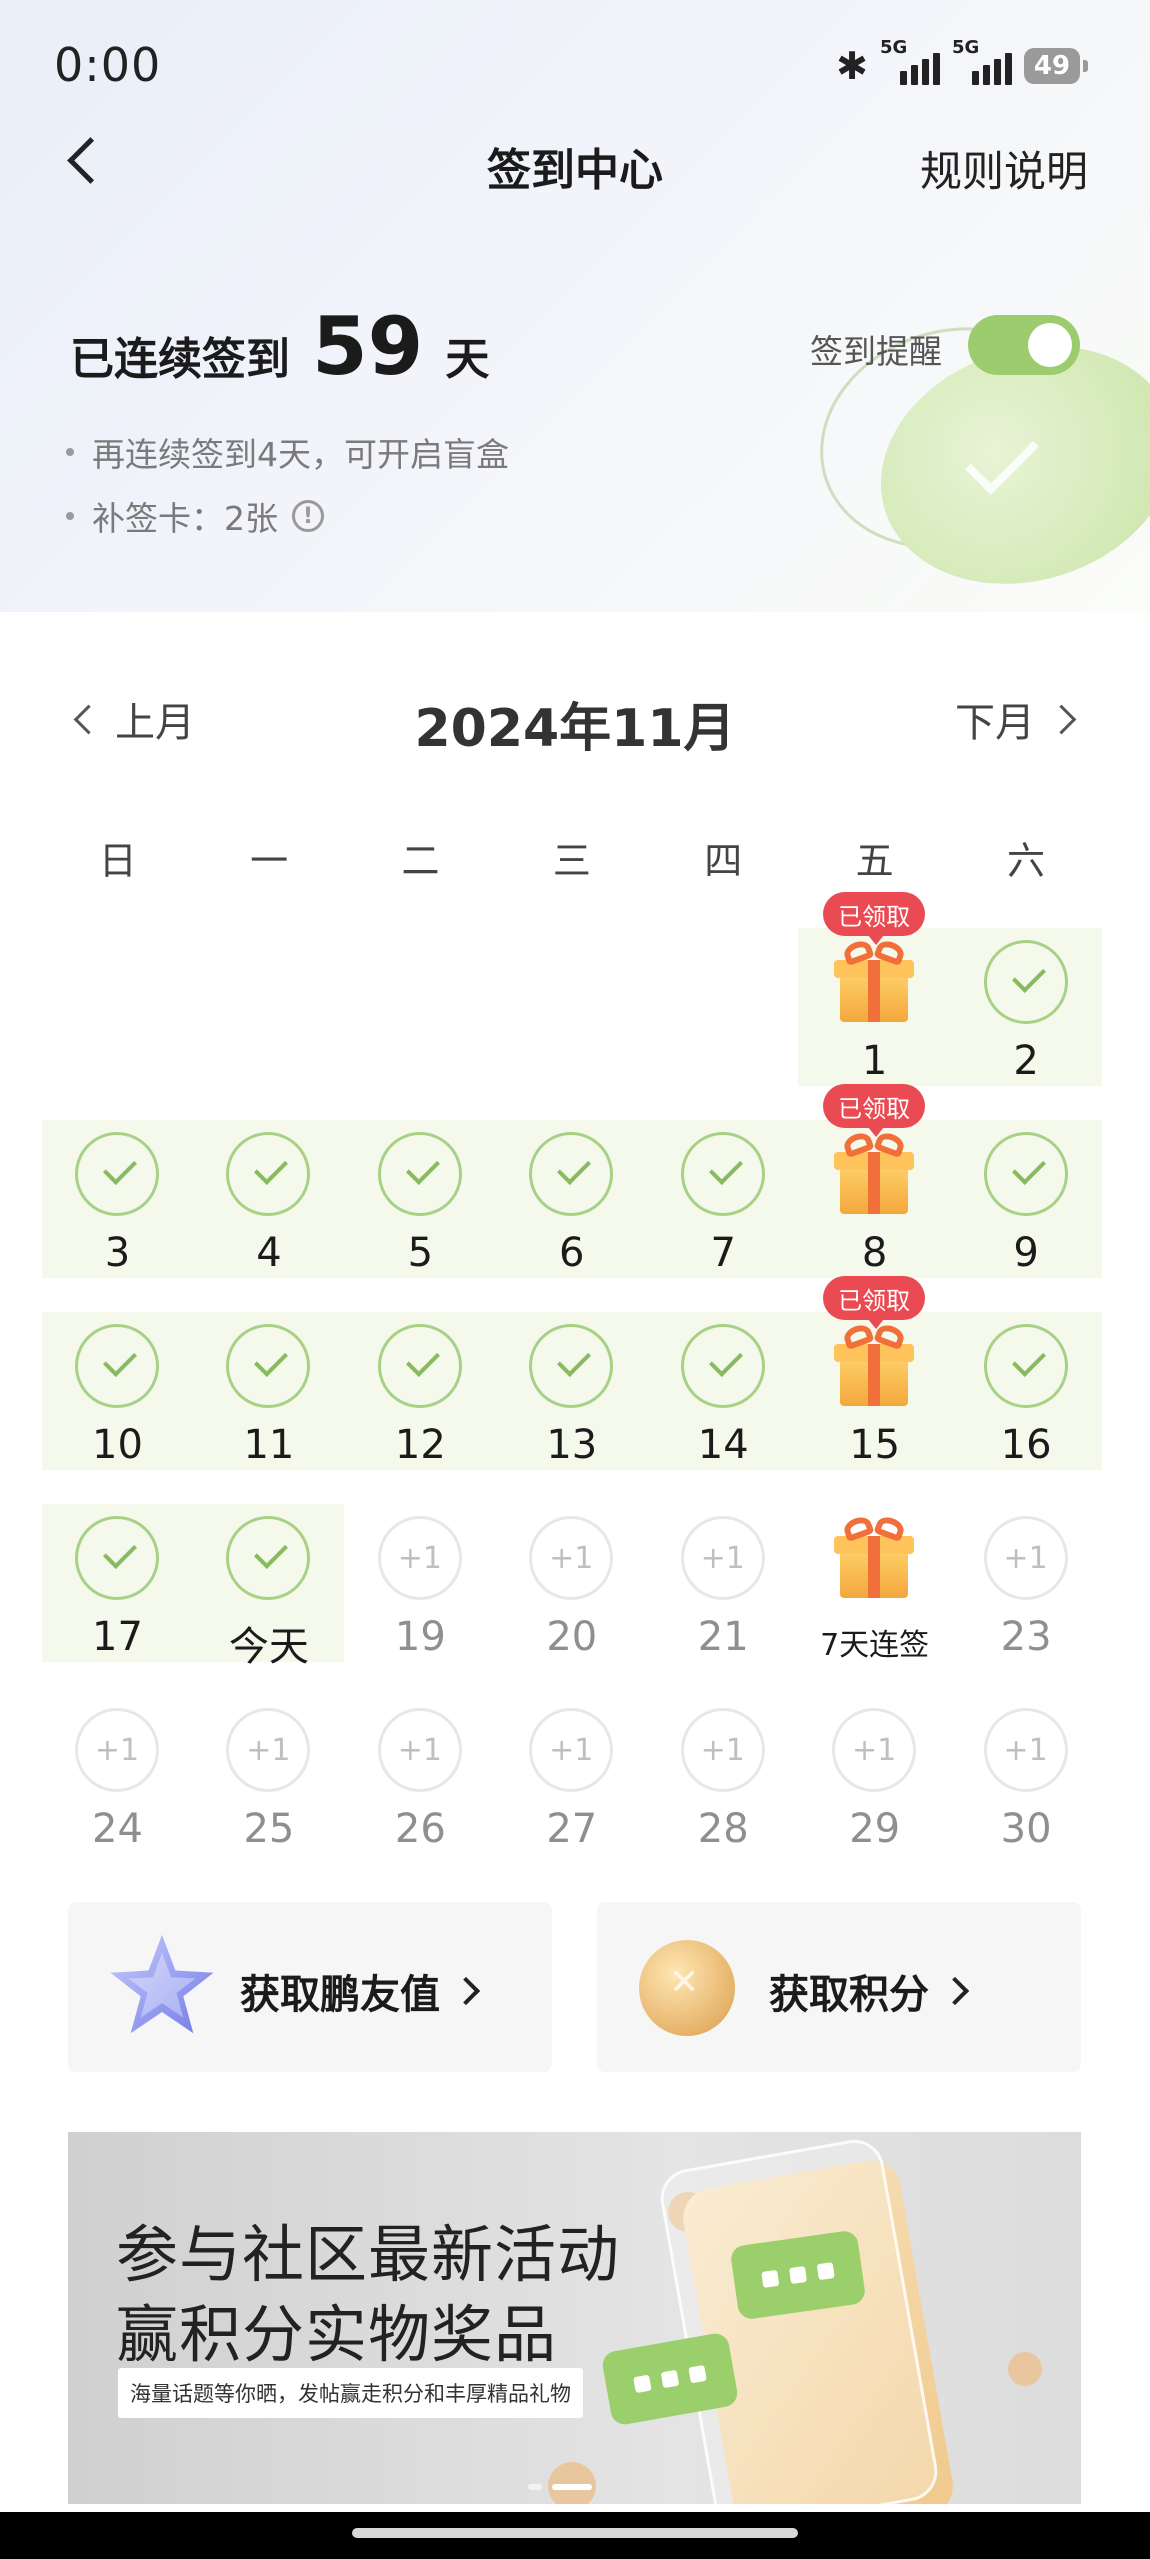  Describe the element at coordinates (723, 861) in the screenshot. I see `weekday-thu: 四` at that location.